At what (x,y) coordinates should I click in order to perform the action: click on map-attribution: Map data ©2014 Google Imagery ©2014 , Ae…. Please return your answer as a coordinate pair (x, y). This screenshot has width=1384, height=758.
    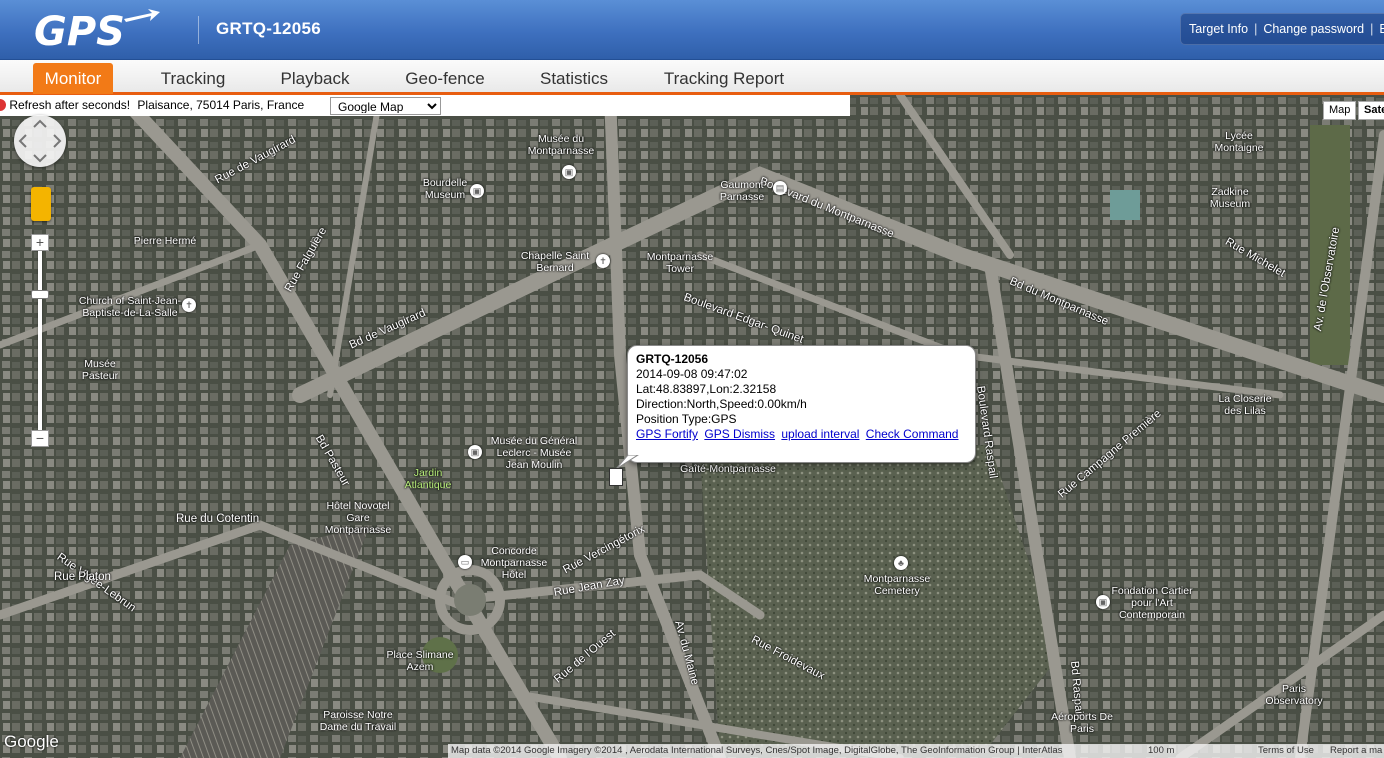
    Looking at the image, I should click on (916, 751).